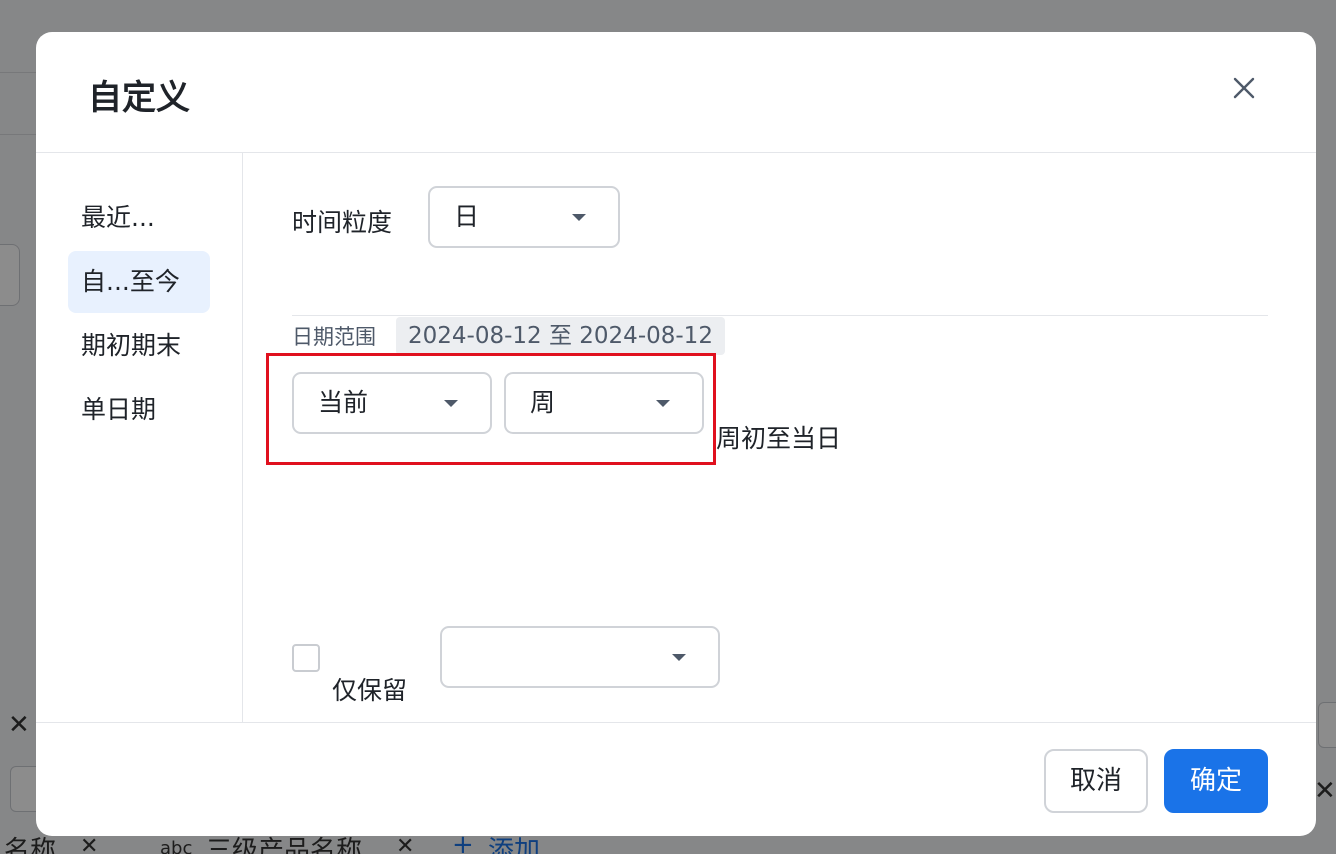 The width and height of the screenshot is (1336, 854). I want to click on granularity-select: 日, so click(524, 217).